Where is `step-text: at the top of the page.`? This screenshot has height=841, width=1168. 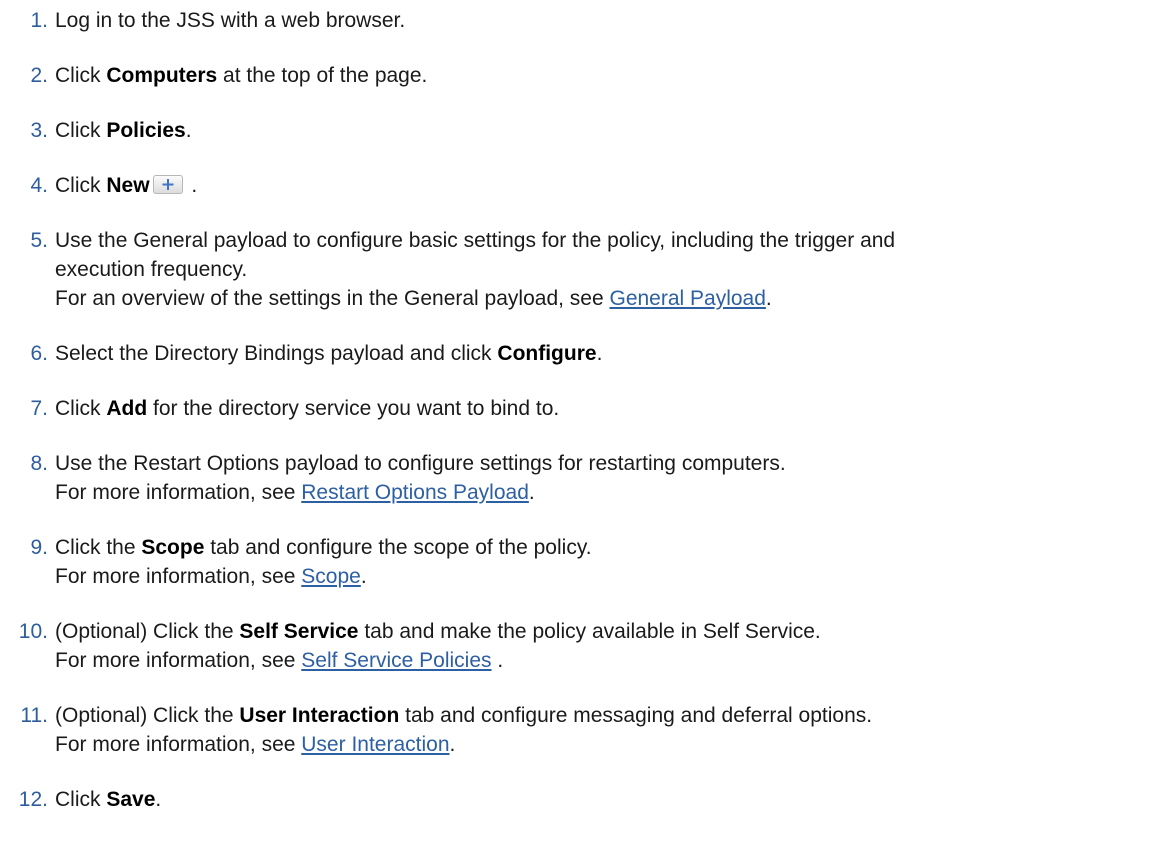
step-text: at the top of the page. is located at coordinates (322, 75).